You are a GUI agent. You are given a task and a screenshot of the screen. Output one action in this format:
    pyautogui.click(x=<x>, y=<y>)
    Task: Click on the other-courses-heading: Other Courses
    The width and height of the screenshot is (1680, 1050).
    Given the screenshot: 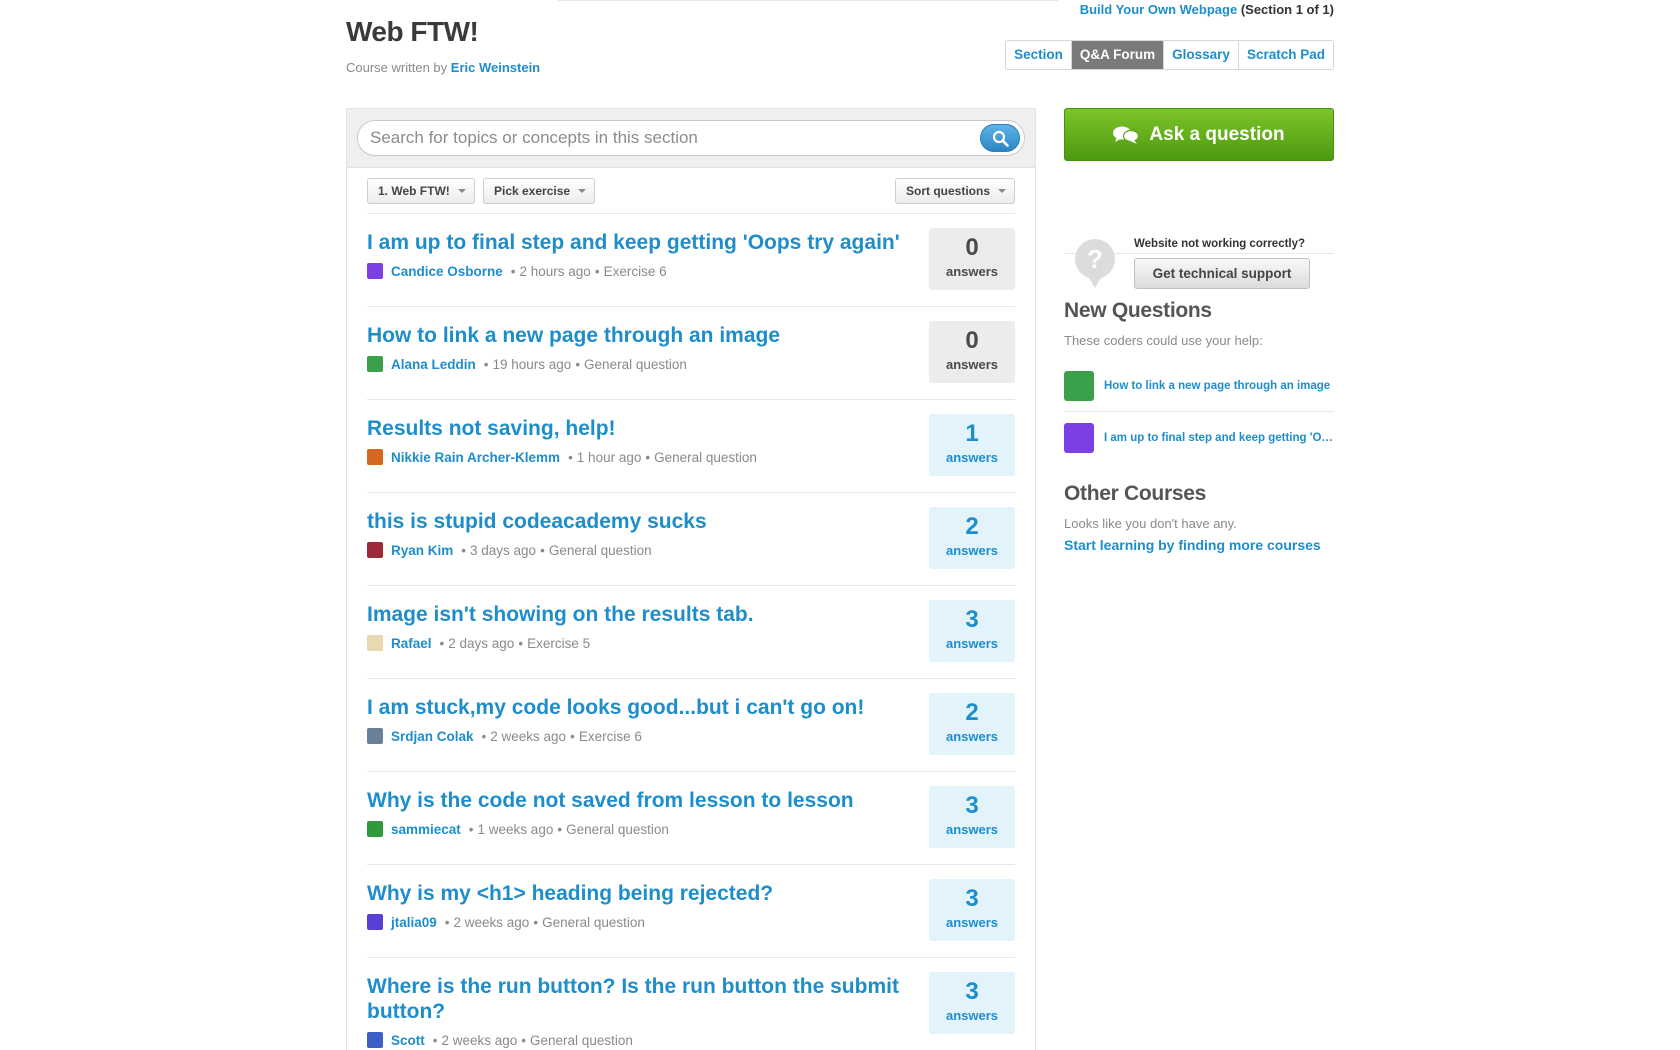 What is the action you would take?
    pyautogui.click(x=1135, y=493)
    